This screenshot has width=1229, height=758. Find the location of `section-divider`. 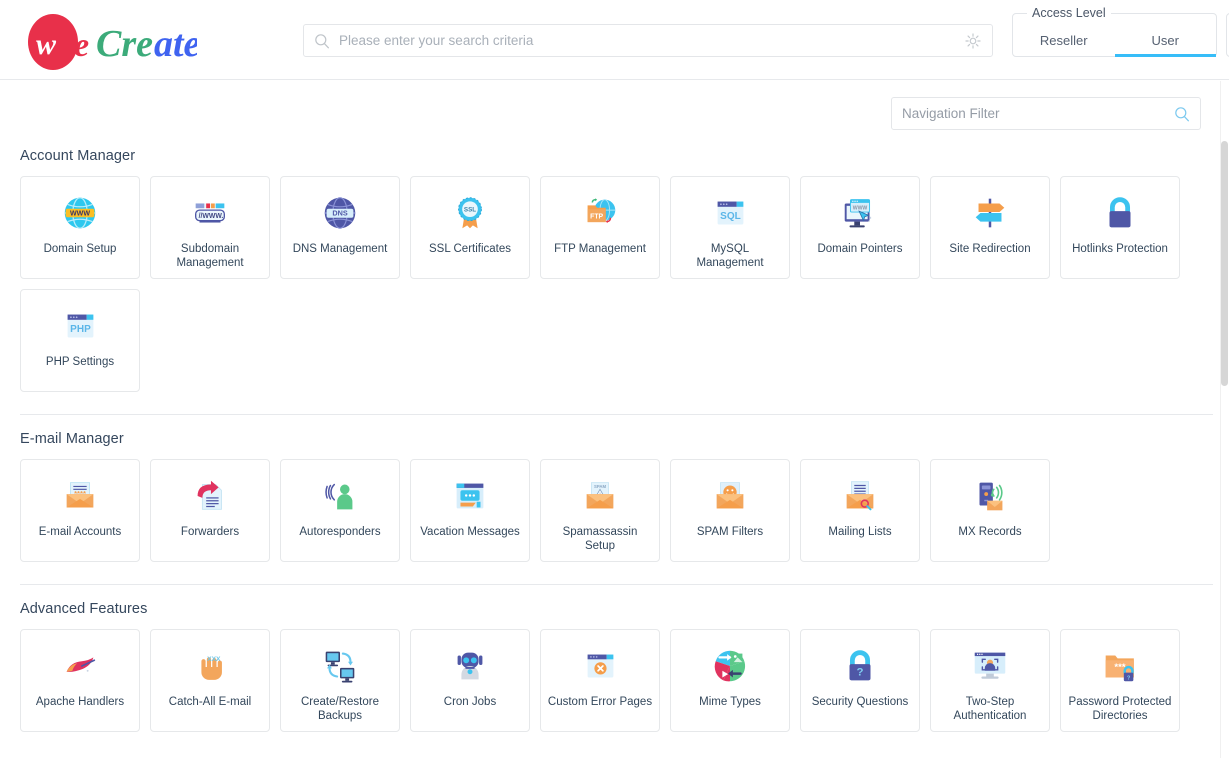

section-divider is located at coordinates (616, 584).